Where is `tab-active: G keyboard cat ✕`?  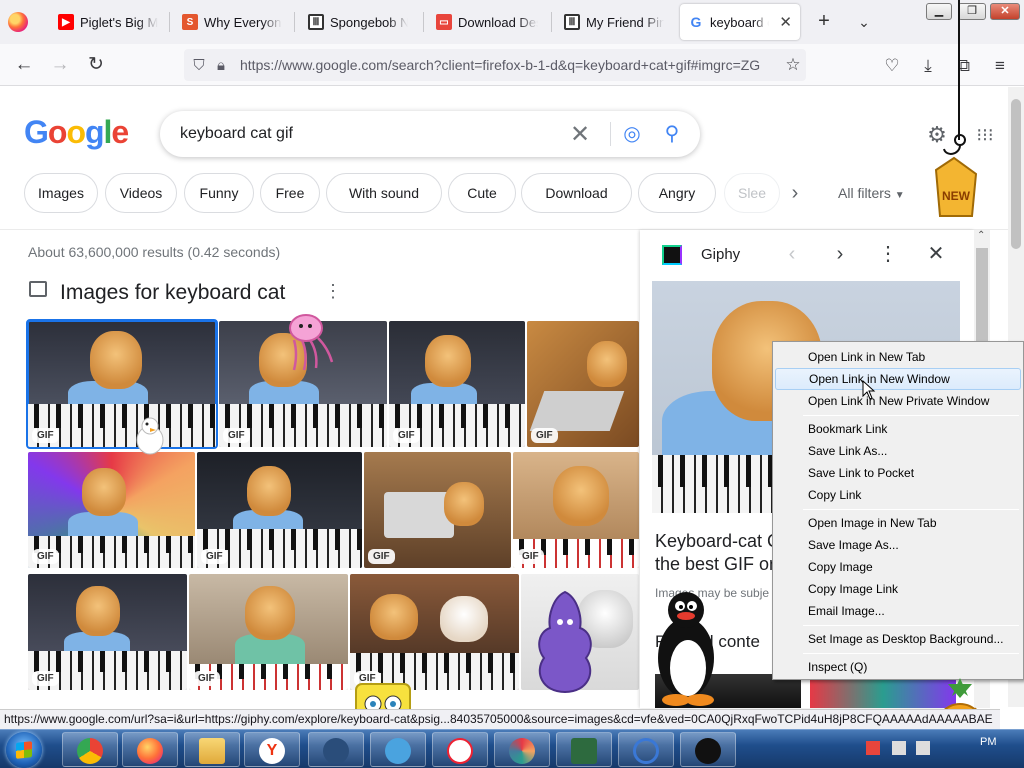 tab-active: G keyboard cat ✕ is located at coordinates (740, 22).